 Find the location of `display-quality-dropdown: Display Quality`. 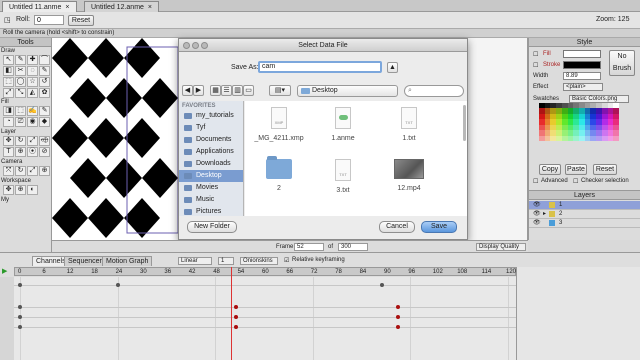

display-quality-dropdown: Display Quality is located at coordinates (501, 247).